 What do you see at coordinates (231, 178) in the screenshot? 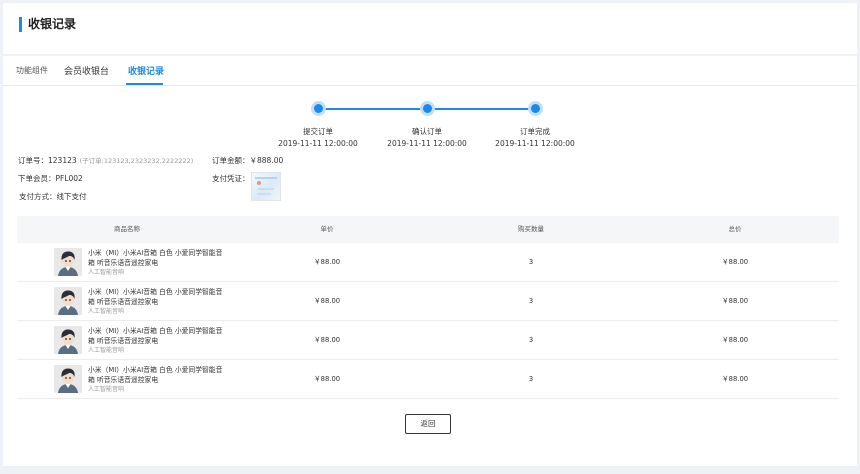
I see `voucher-label: 支付凭证：` at bounding box center [231, 178].